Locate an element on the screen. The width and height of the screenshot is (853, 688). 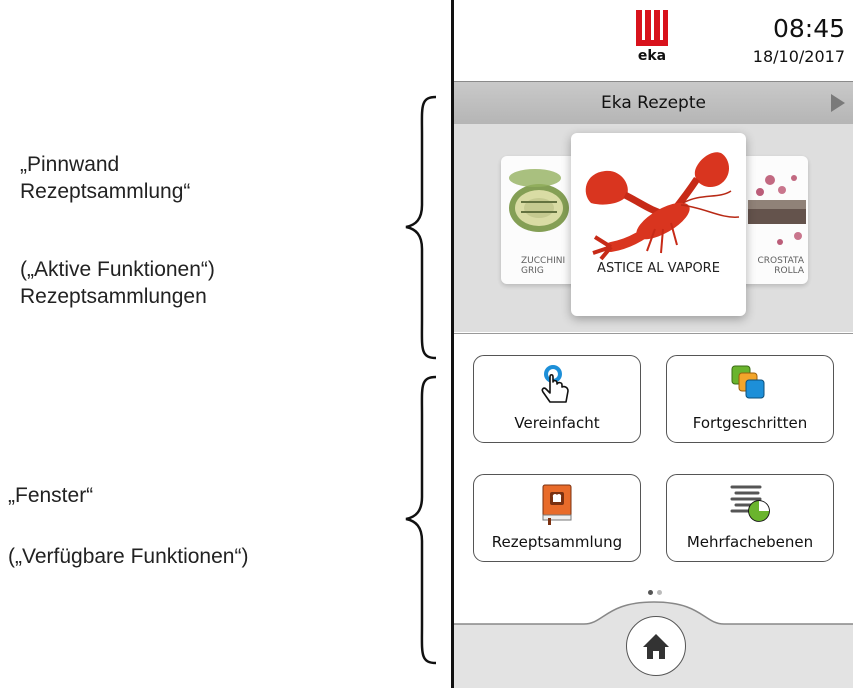
recipe-card-astice: ASTICE AL VAPORE is located at coordinates (658, 224).